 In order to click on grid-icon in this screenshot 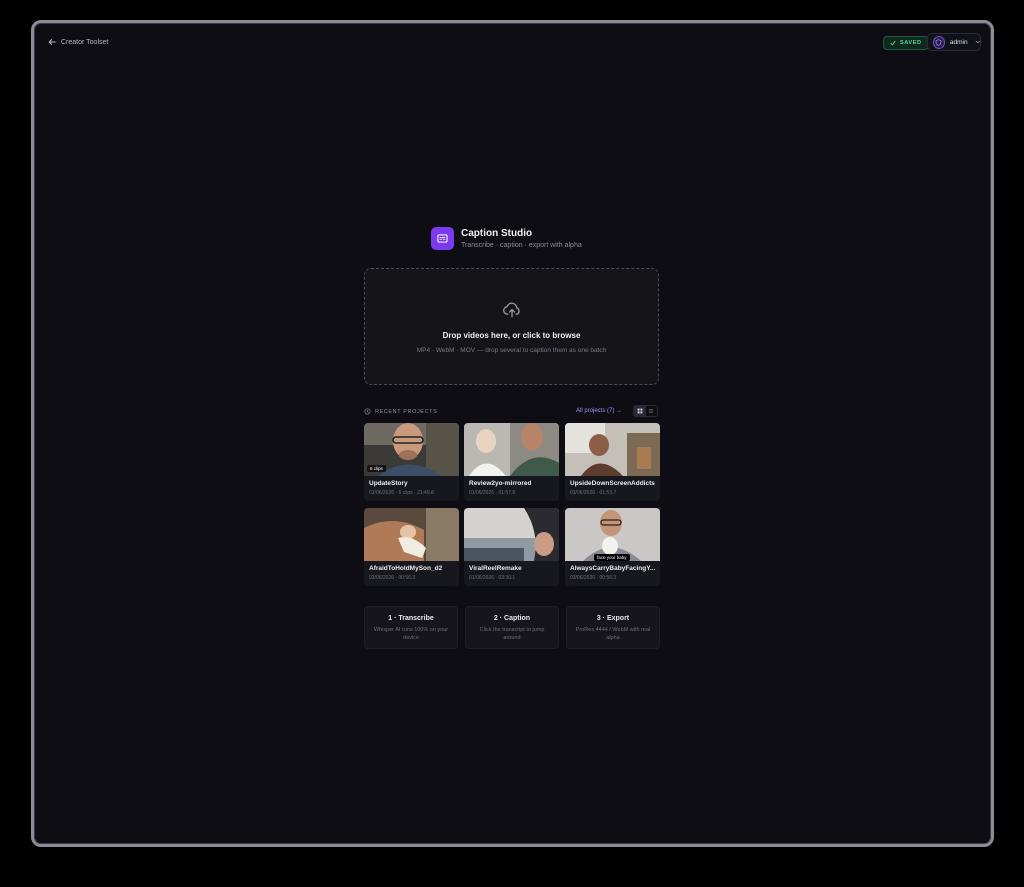, I will do `click(640, 411)`.